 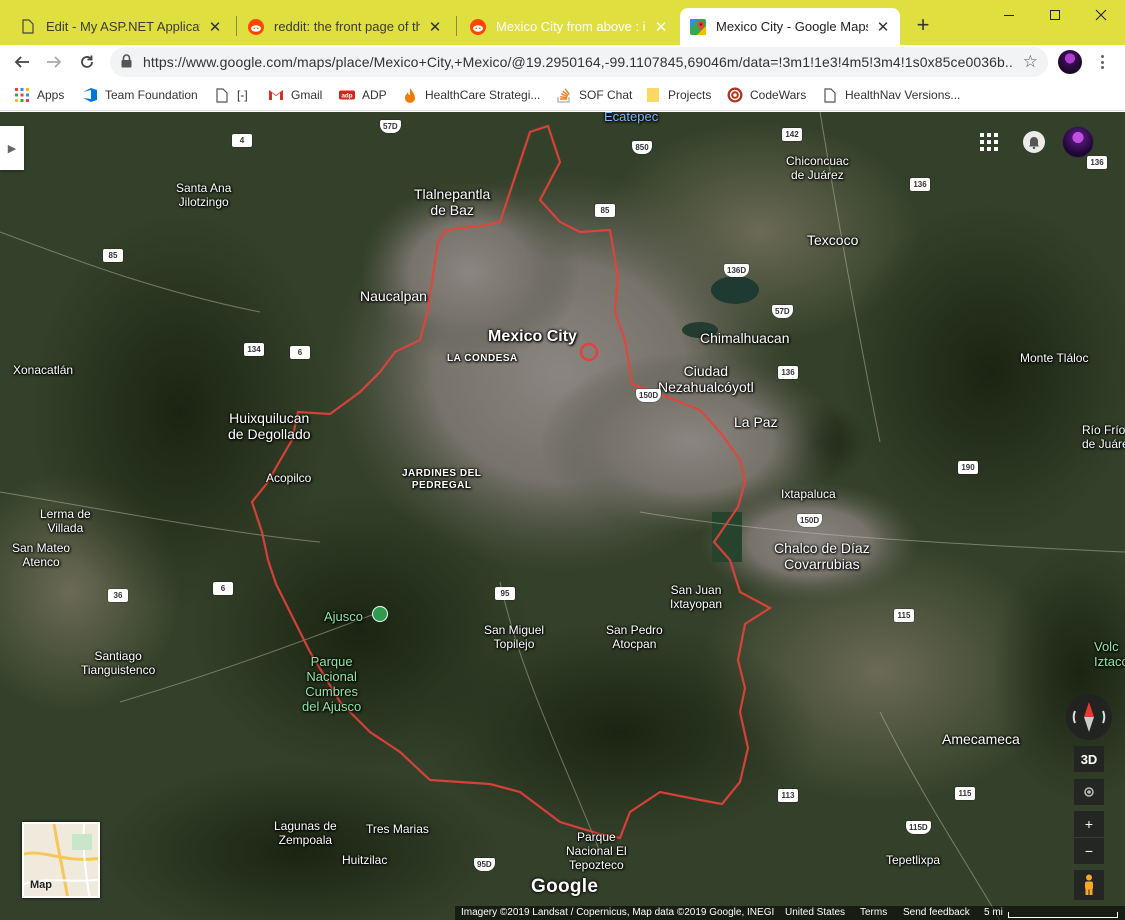 I want to click on label-monte-tlaloc: Monte Tláloc, so click(x=1054, y=358).